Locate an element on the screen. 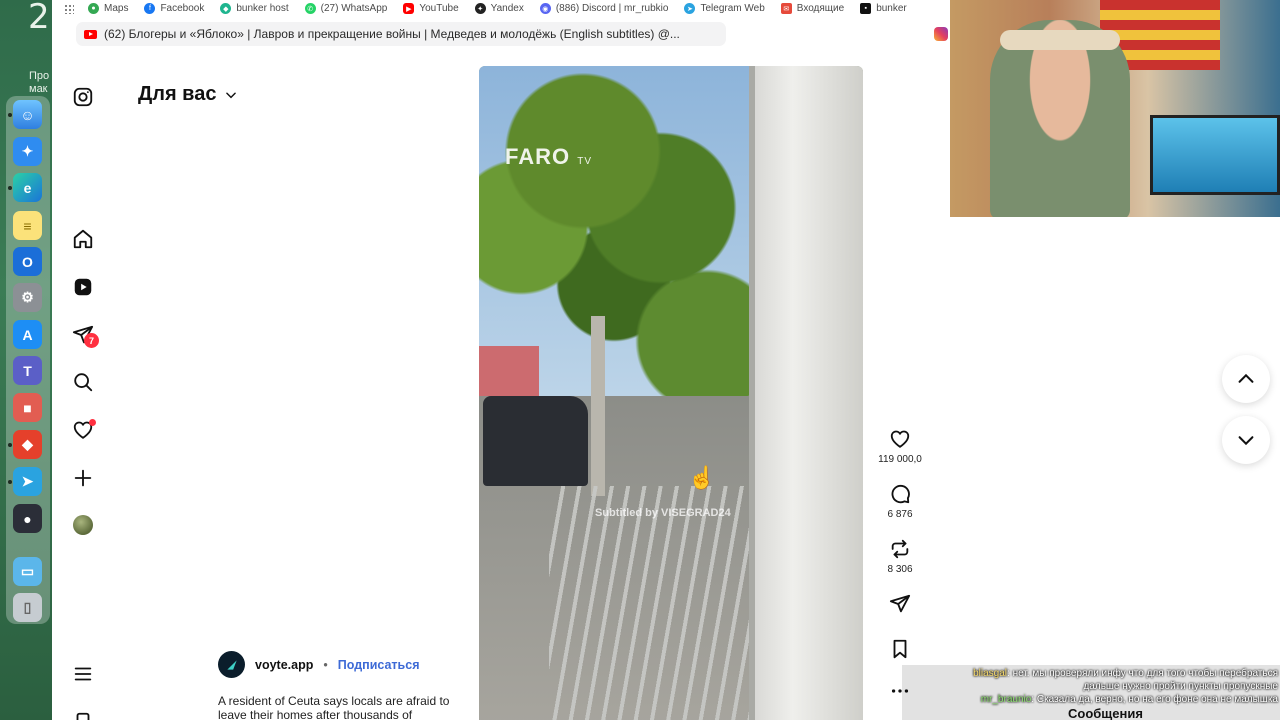  post-author-row: voyte.app • Подписаться is located at coordinates (318, 664).